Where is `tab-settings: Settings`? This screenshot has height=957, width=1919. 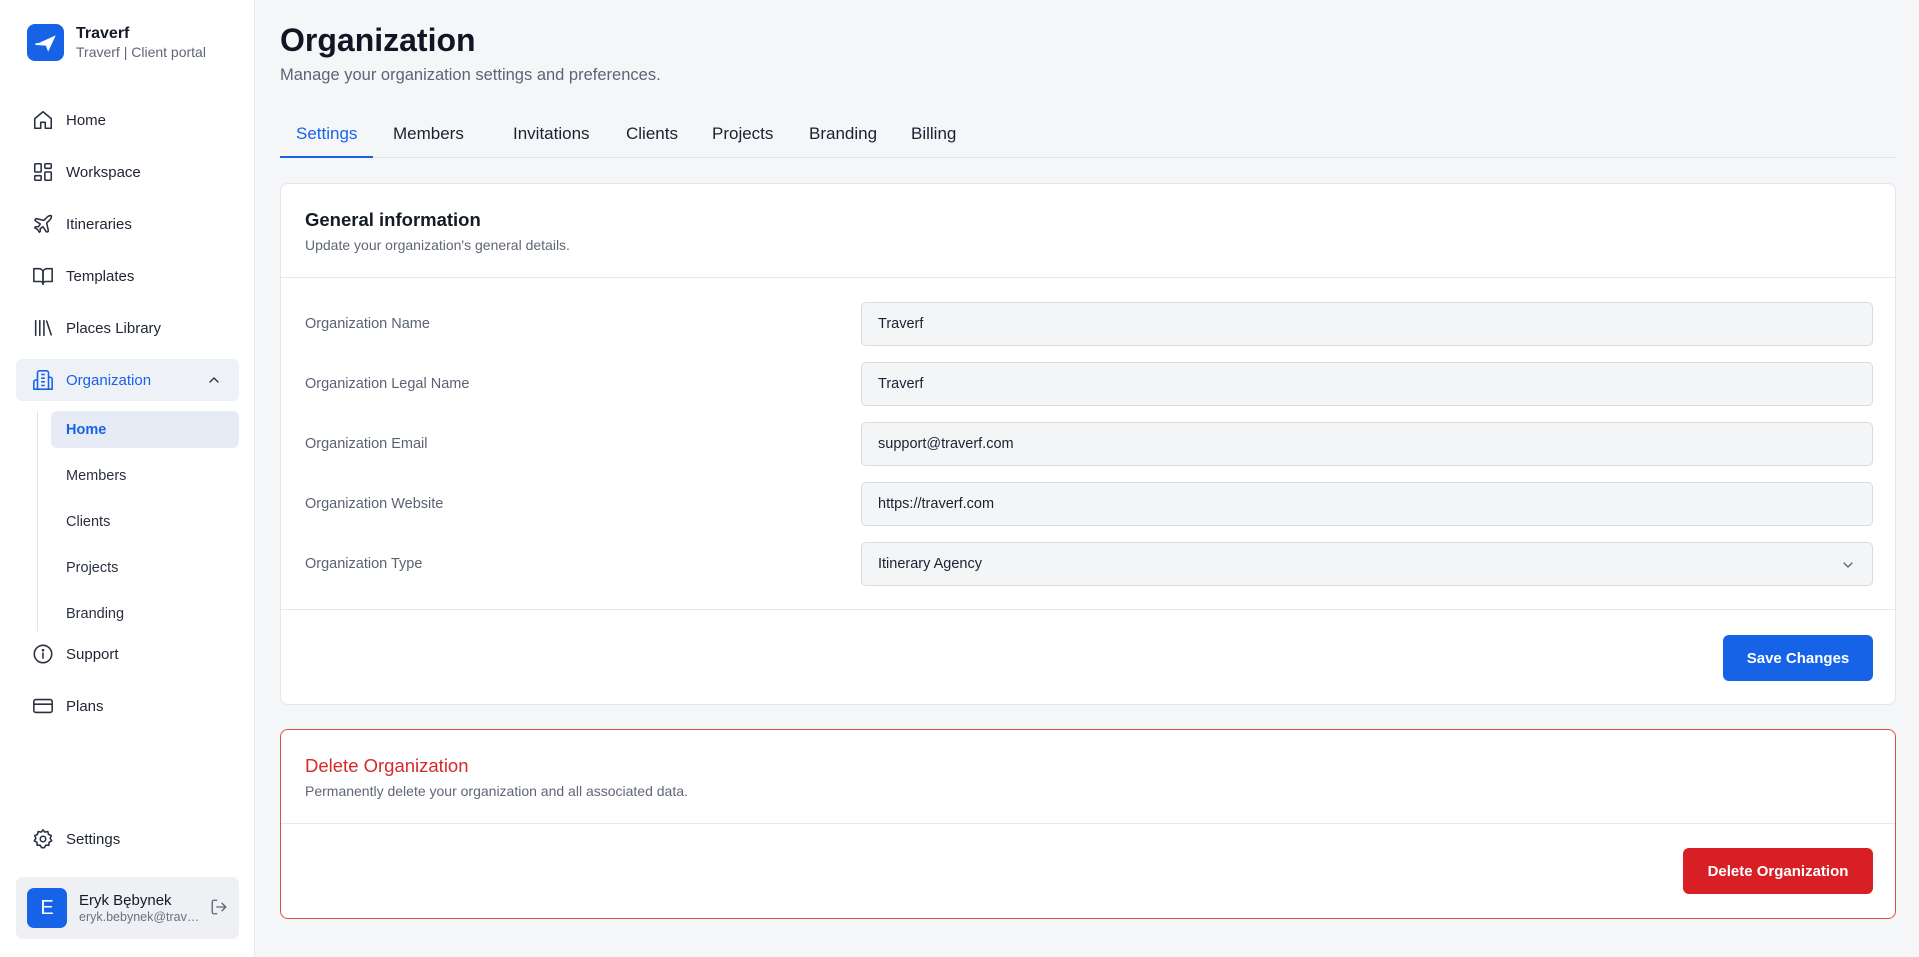 tab-settings: Settings is located at coordinates (327, 138).